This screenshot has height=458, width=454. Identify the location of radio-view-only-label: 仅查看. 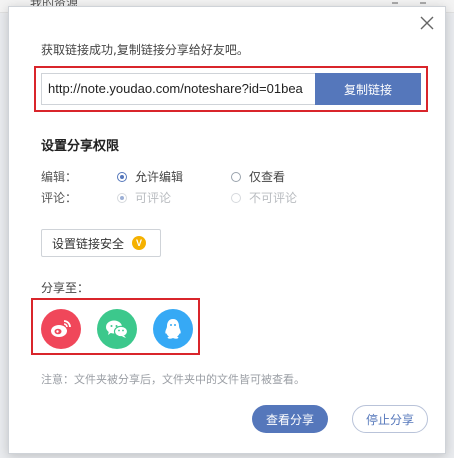
(267, 177).